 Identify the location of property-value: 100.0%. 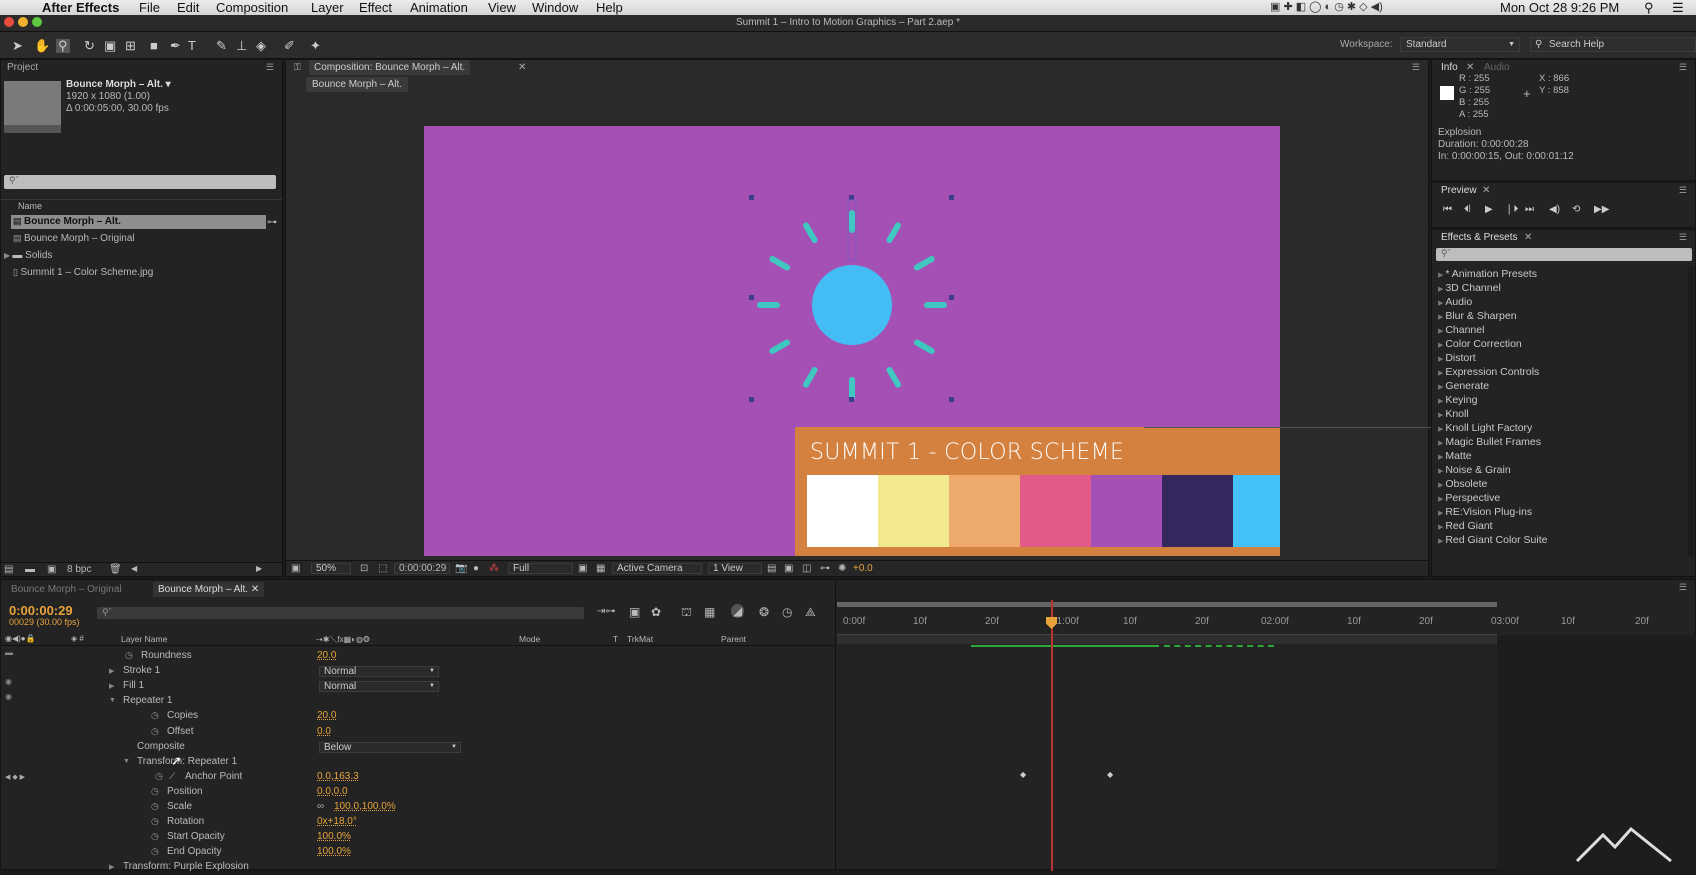
(334, 851).